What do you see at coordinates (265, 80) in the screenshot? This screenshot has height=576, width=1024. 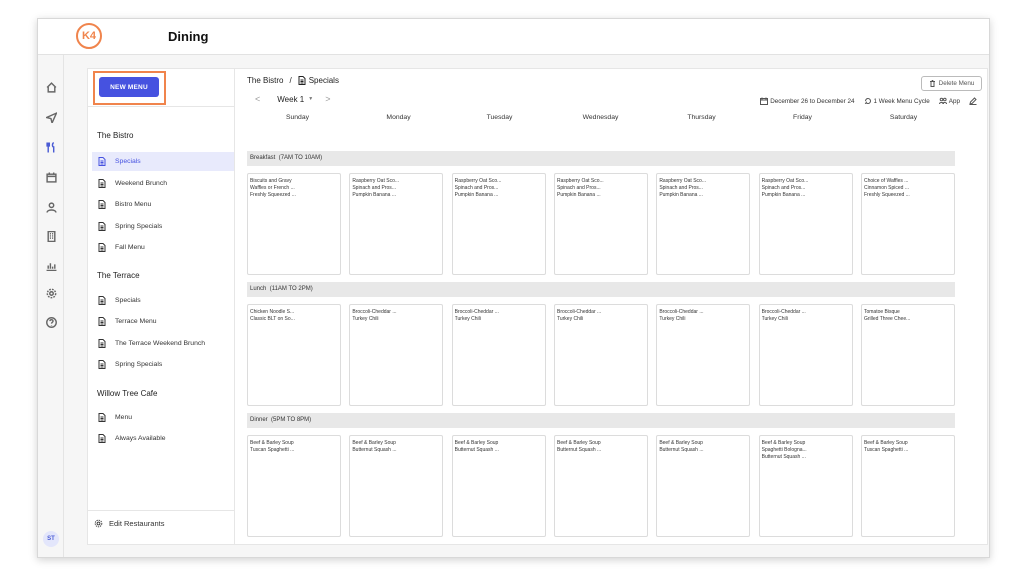 I see `breadcrumb-restaurant: The Bistro` at bounding box center [265, 80].